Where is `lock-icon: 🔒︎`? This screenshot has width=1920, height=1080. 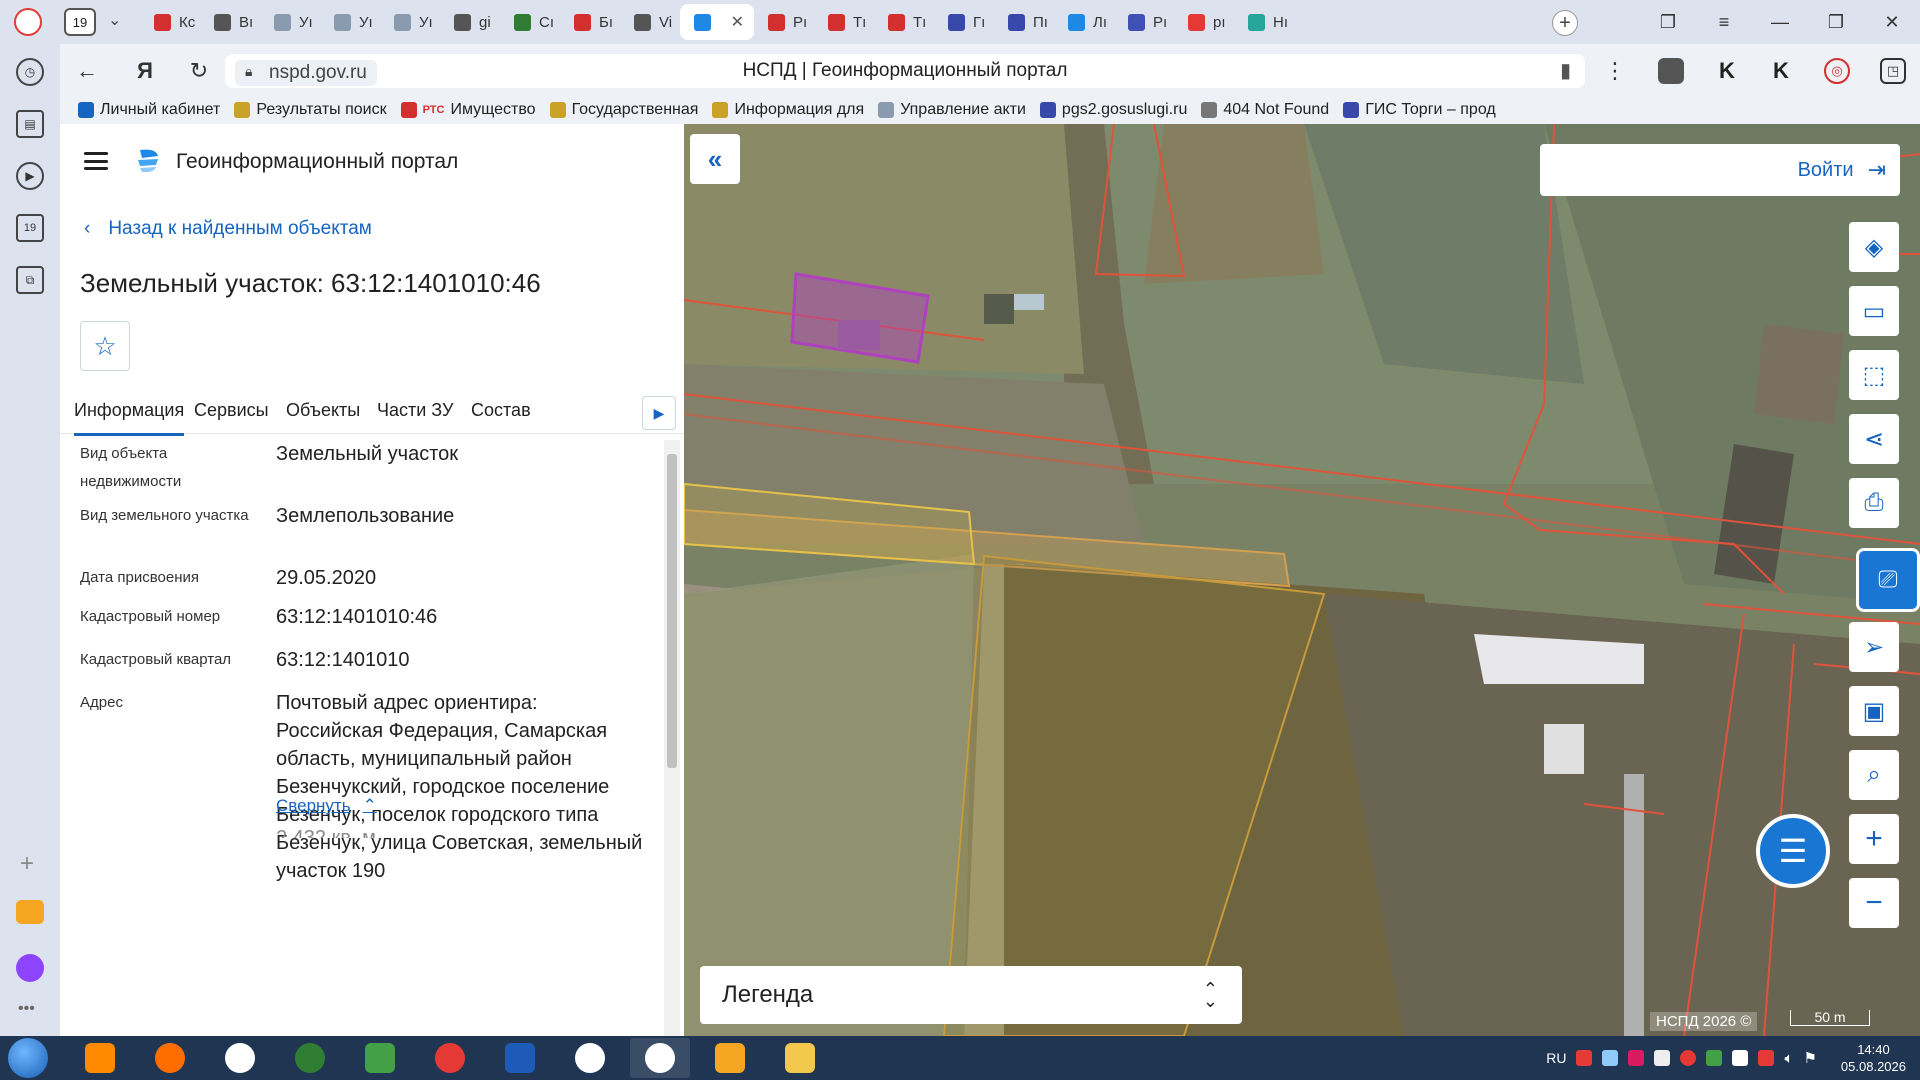
lock-icon: 🔒︎ is located at coordinates (248, 71).